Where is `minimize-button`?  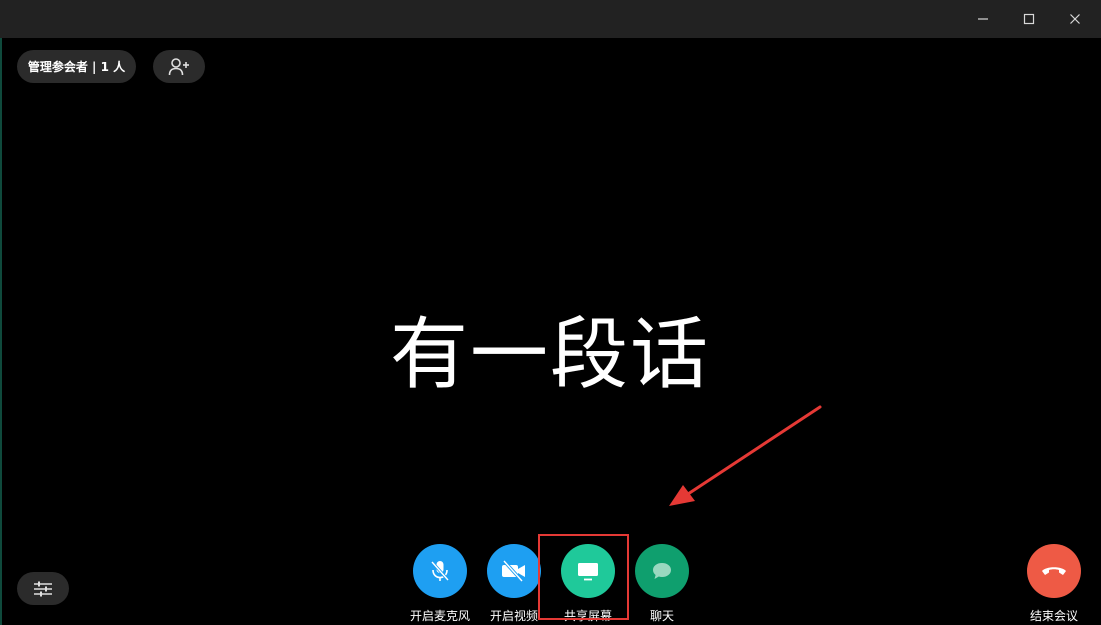
minimize-button is located at coordinates (983, 19).